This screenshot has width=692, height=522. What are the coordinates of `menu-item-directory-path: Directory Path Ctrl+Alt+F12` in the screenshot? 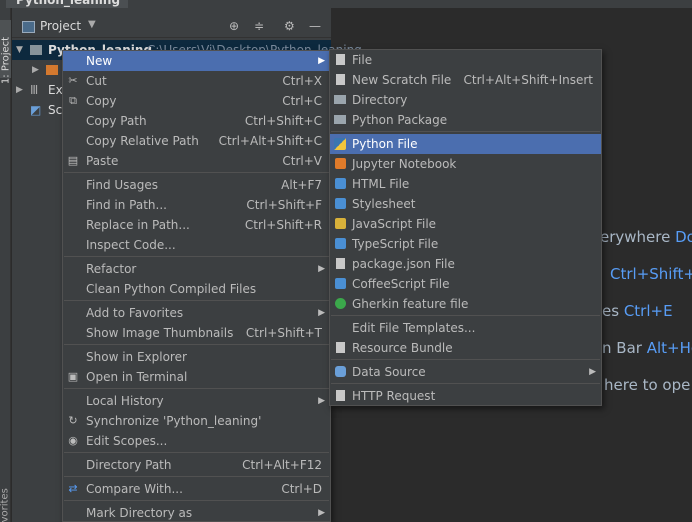 It's located at (196, 465).